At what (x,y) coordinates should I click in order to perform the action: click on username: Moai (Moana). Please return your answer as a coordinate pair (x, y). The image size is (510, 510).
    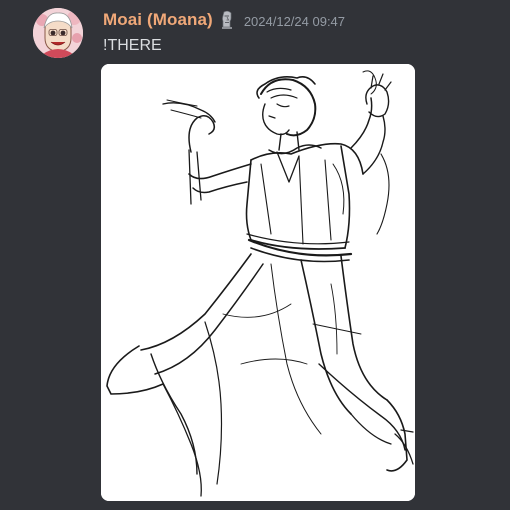
    Looking at the image, I should click on (158, 20).